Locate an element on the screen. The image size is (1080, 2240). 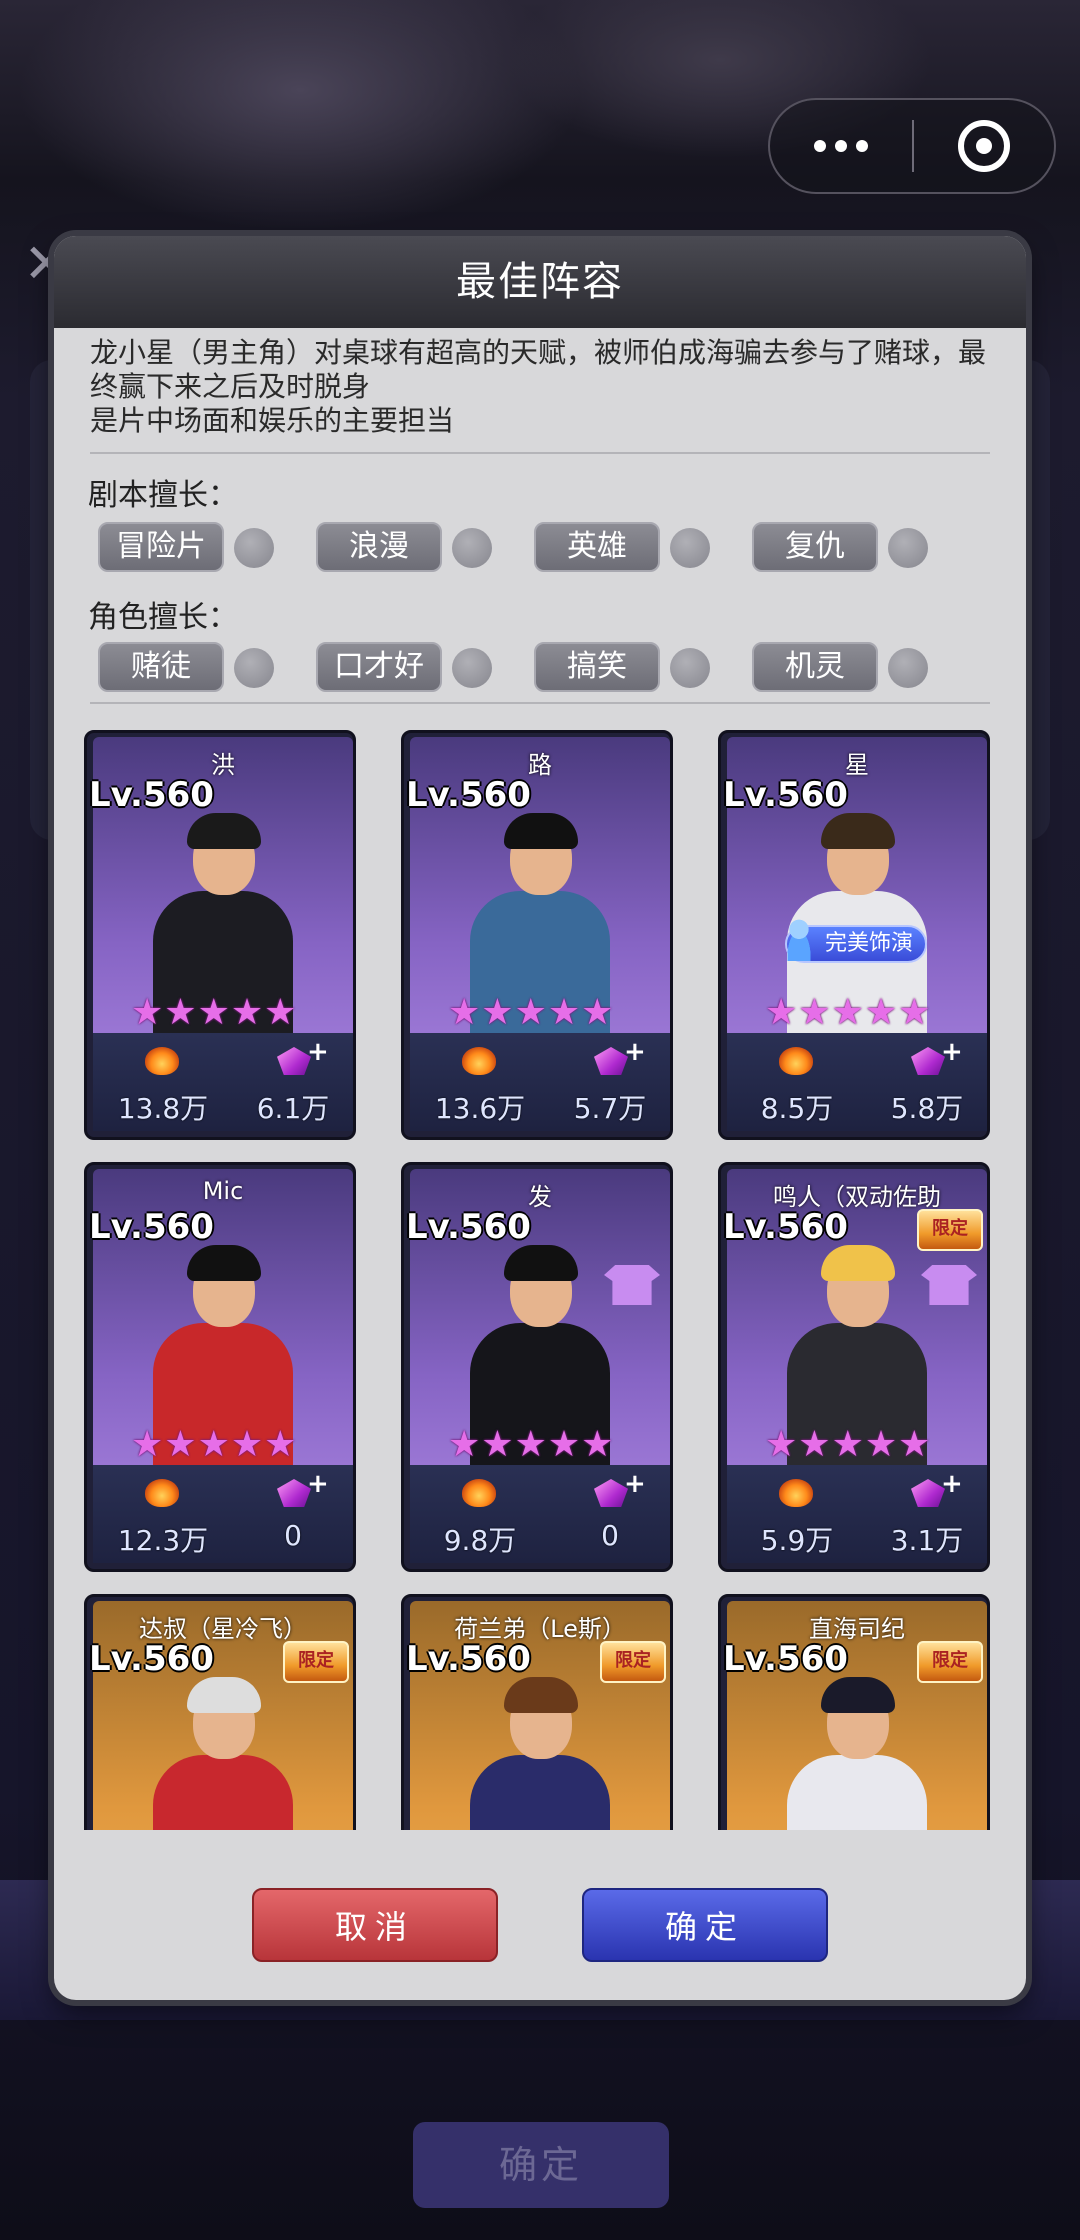
gem-value: 0 is located at coordinates (293, 1535).